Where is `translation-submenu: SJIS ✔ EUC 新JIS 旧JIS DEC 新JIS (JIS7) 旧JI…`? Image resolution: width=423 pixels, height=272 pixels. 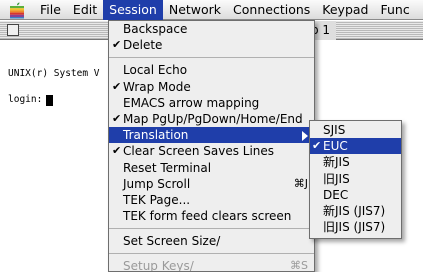 translation-submenu: SJIS ✔ EUC 新JIS 旧JIS DEC 新JIS (JIS7) 旧JI… is located at coordinates (355, 179).